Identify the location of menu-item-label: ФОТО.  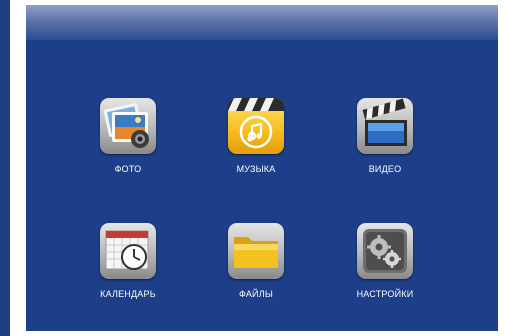
(128, 169).